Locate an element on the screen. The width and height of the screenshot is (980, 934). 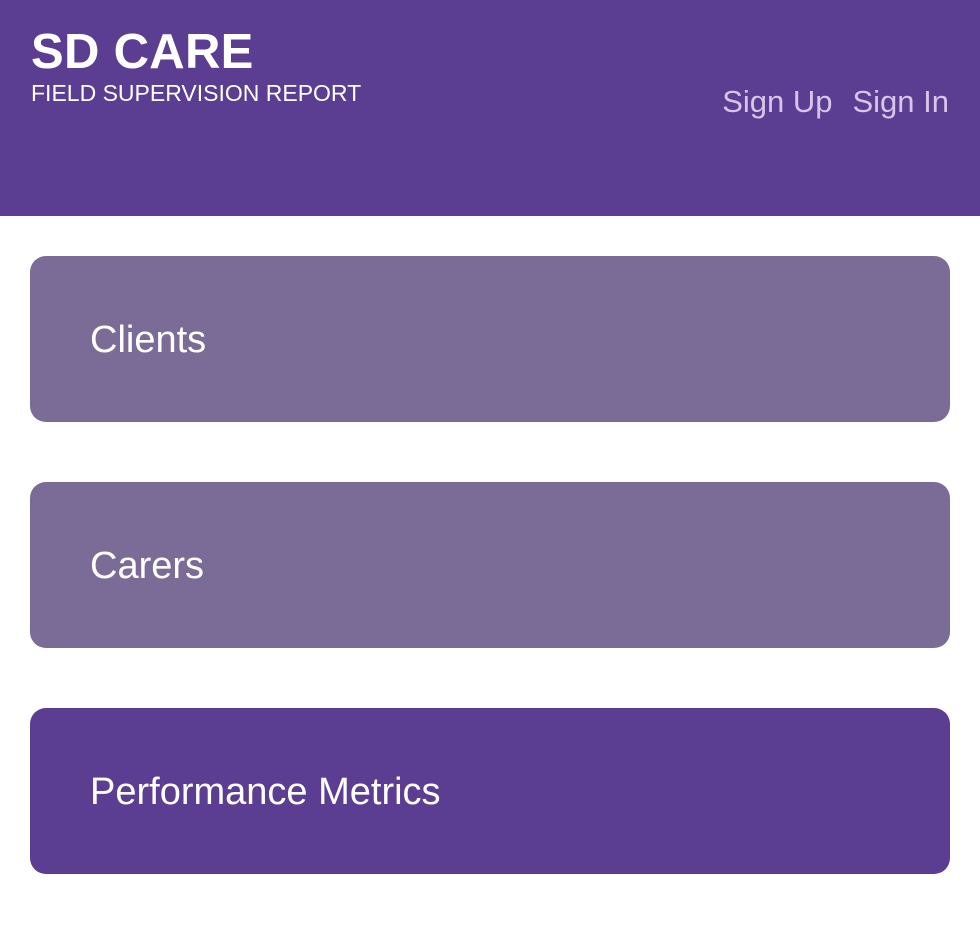
app-title: SD CARE is located at coordinates (142, 52).